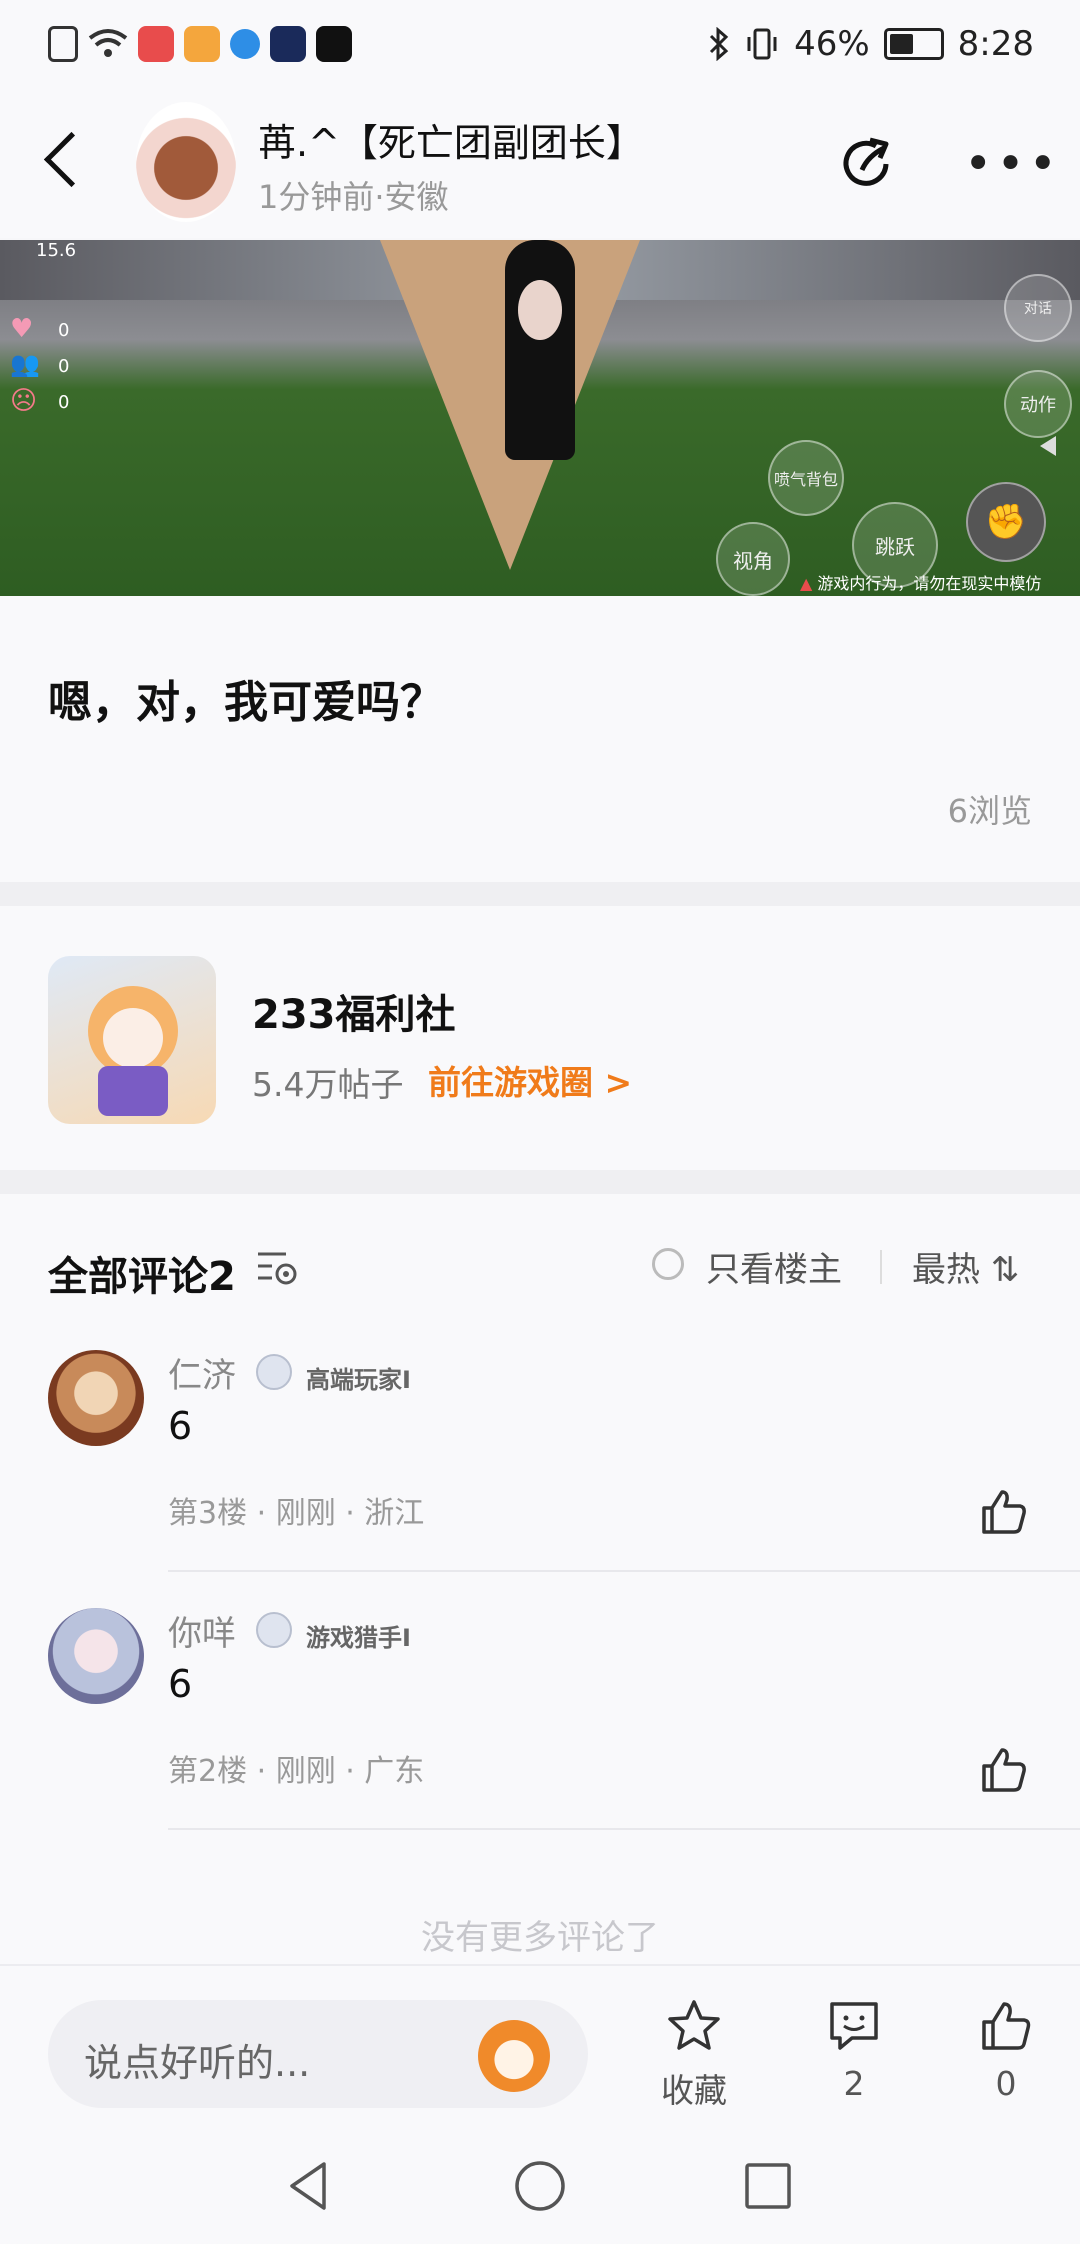 Image resolution: width=1080 pixels, height=2244 pixels. Describe the element at coordinates (989, 811) in the screenshot. I see `view-count: 6浏览` at that location.